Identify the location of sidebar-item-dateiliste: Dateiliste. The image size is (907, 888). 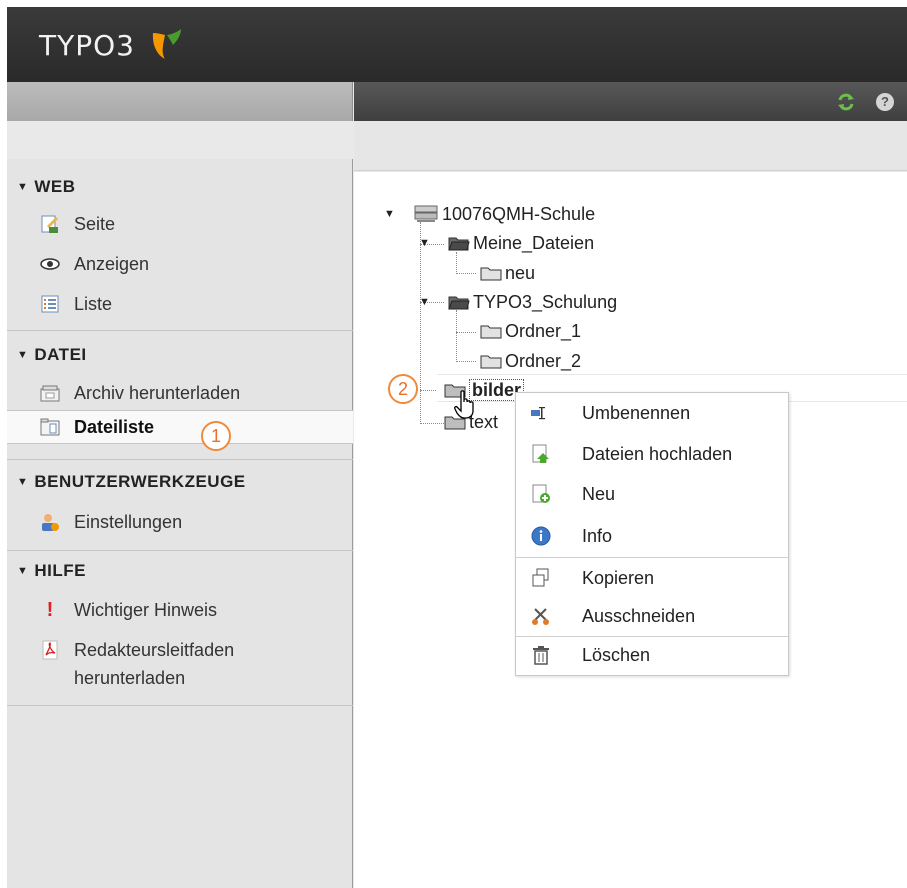
(180, 427).